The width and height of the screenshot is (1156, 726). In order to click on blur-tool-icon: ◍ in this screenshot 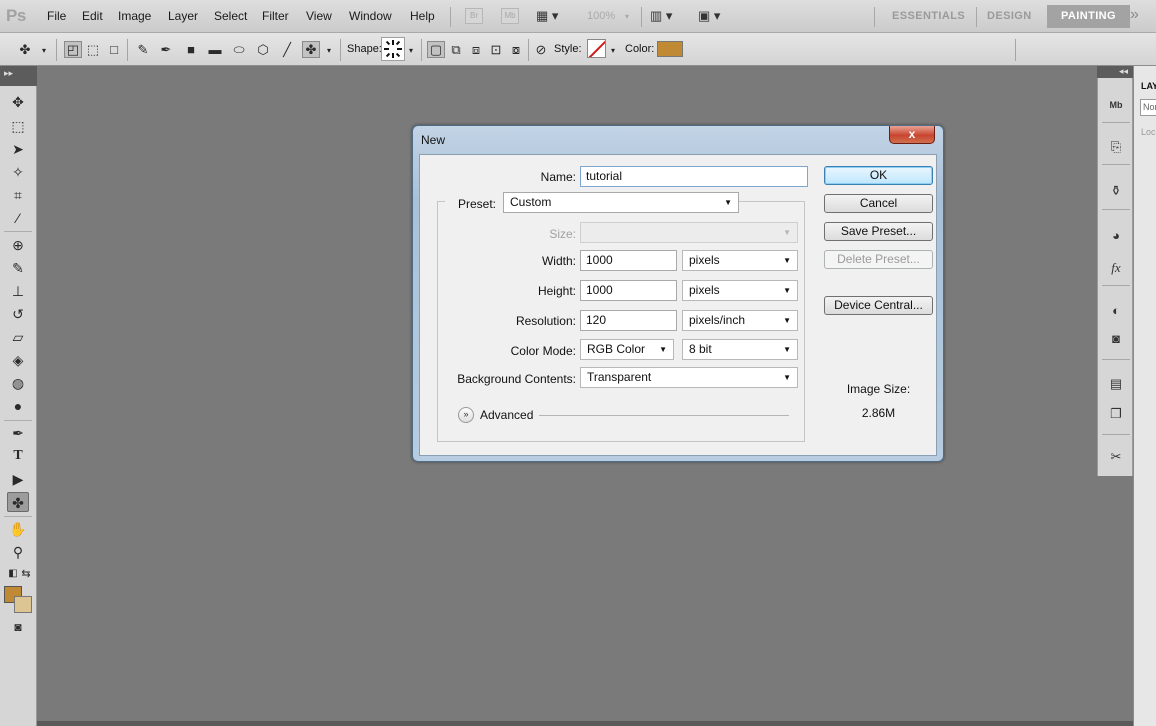, I will do `click(18, 383)`.